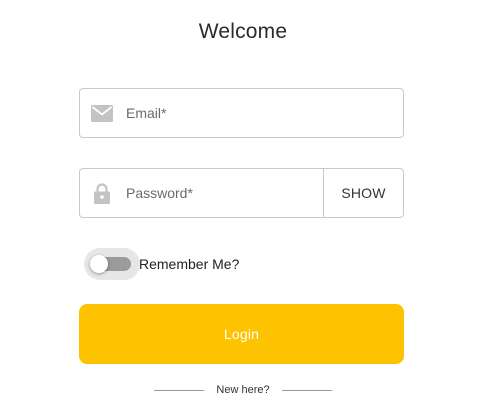 The image size is (486, 405). I want to click on email-input, so click(263, 113).